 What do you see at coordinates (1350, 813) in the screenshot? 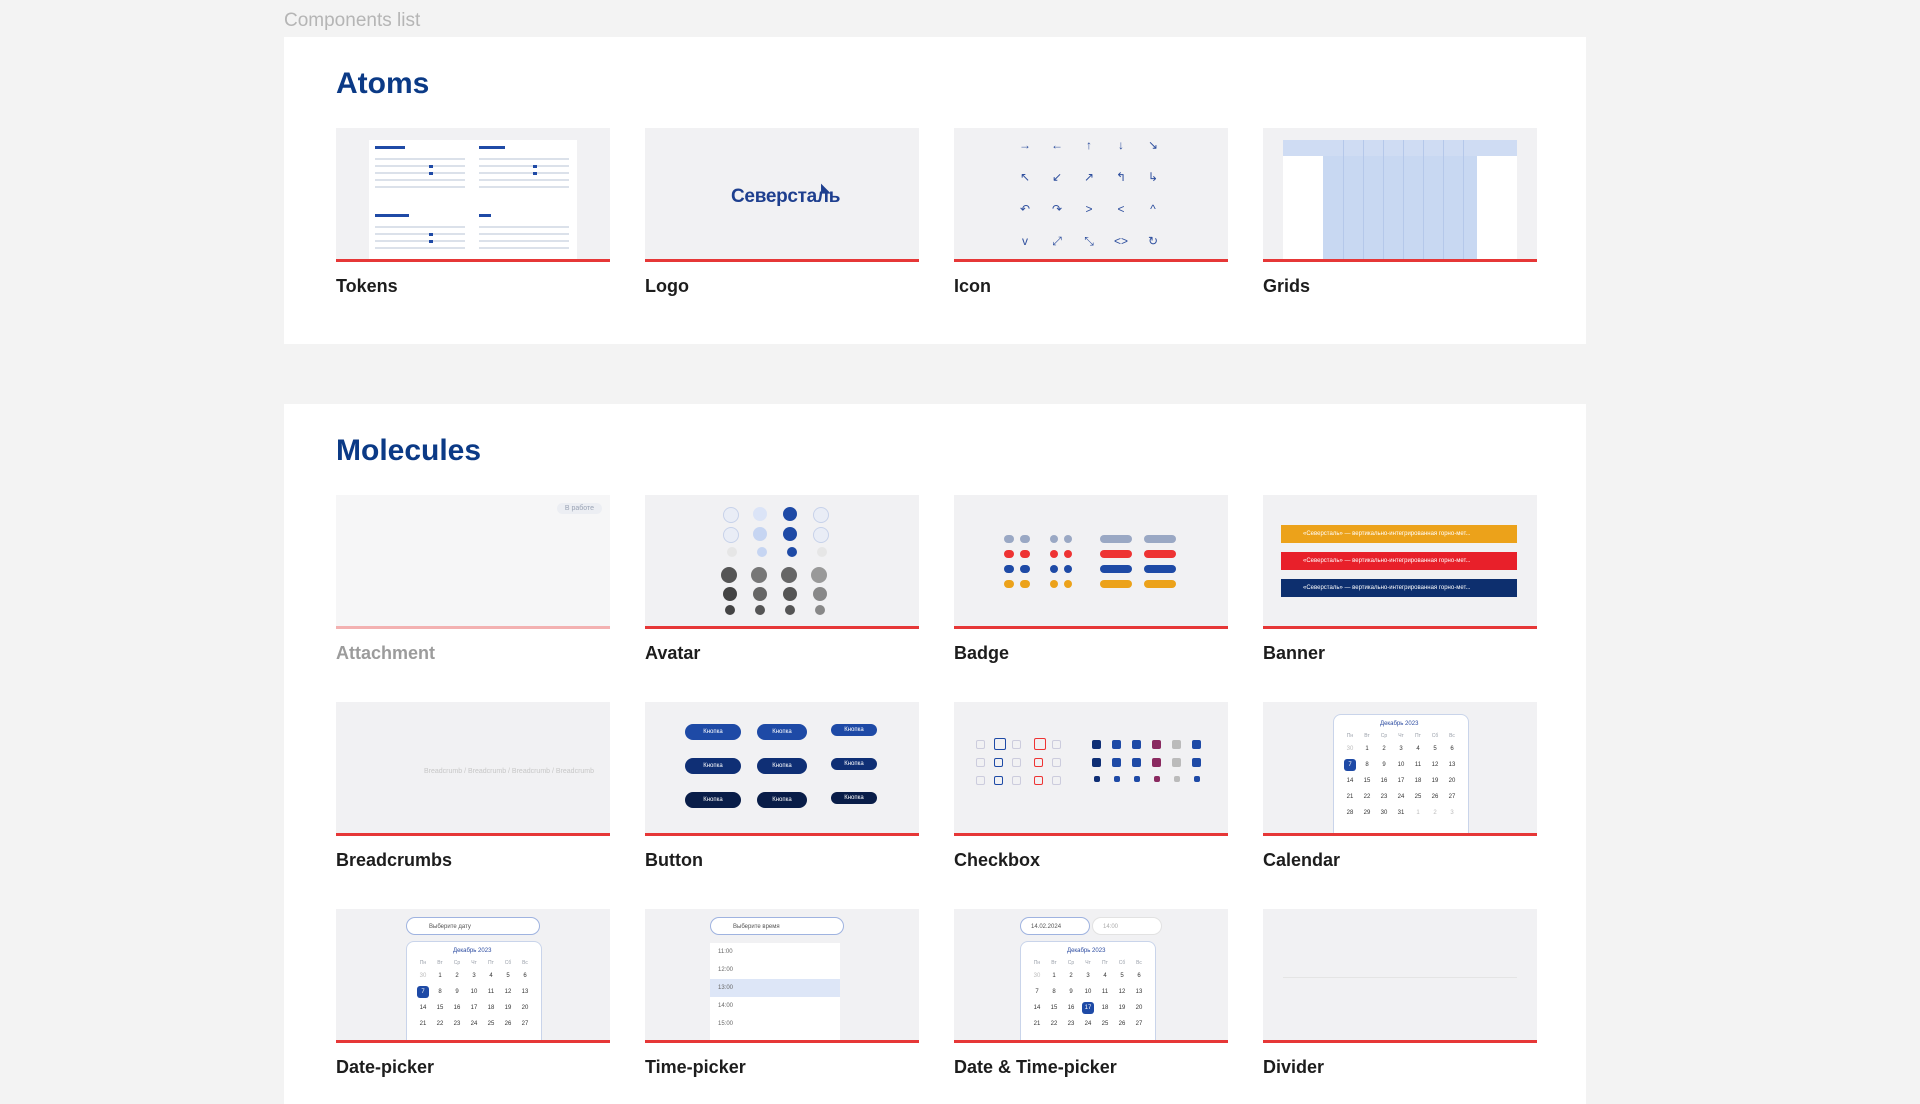
I see `calendar-day: 28` at bounding box center [1350, 813].